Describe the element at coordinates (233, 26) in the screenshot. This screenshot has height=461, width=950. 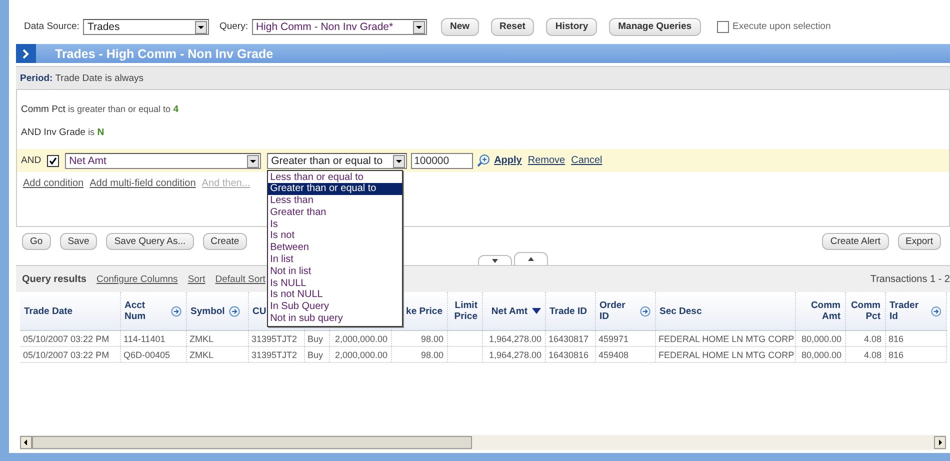
I see `query-label: Query:` at that location.